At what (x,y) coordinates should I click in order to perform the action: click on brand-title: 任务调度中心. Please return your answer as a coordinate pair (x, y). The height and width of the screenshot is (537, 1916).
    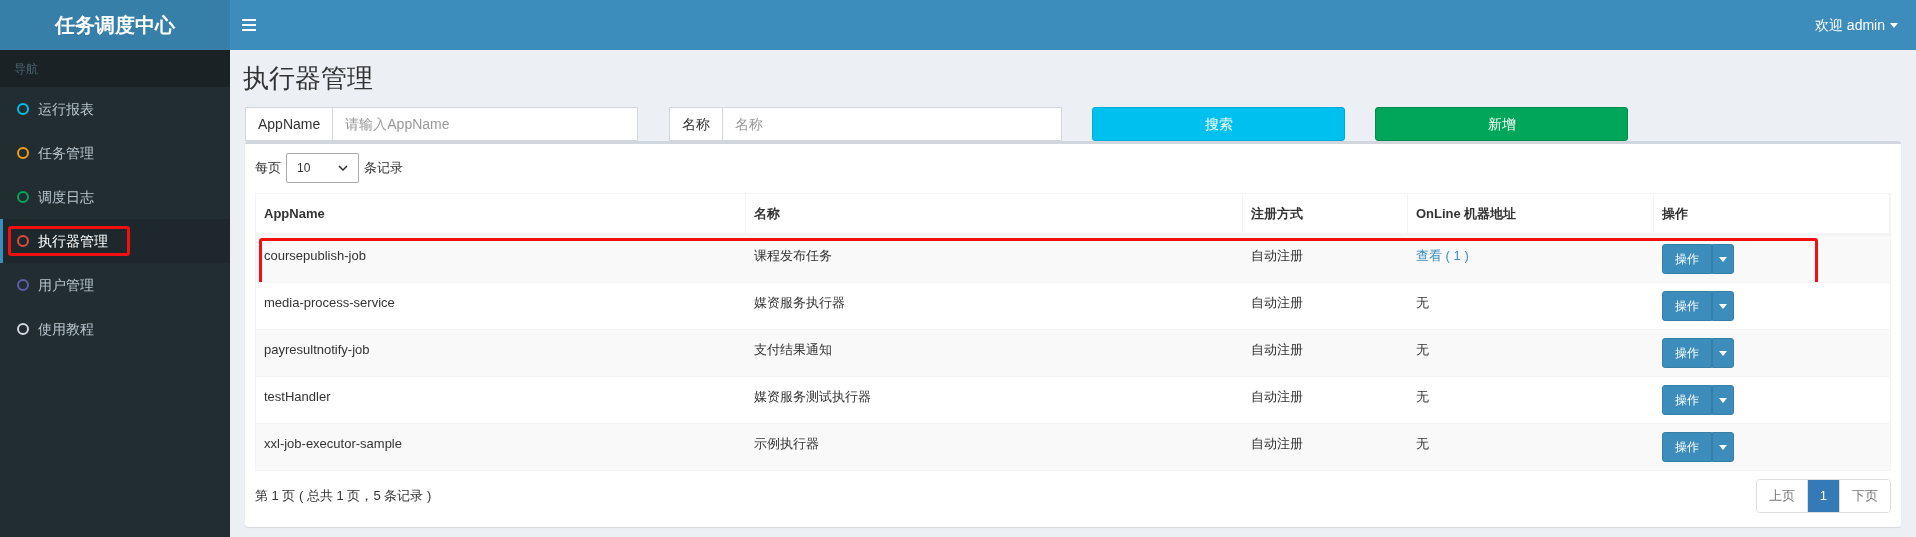
    Looking at the image, I should click on (115, 25).